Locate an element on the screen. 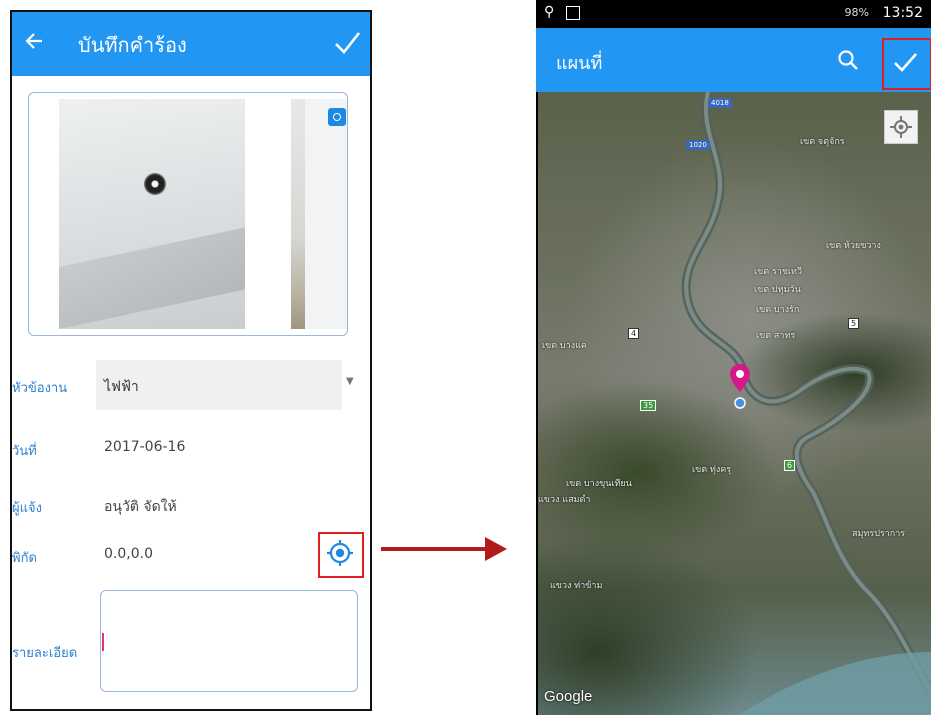 The image size is (931, 715). map-label: แขวง ท่าข้าม is located at coordinates (576, 586).